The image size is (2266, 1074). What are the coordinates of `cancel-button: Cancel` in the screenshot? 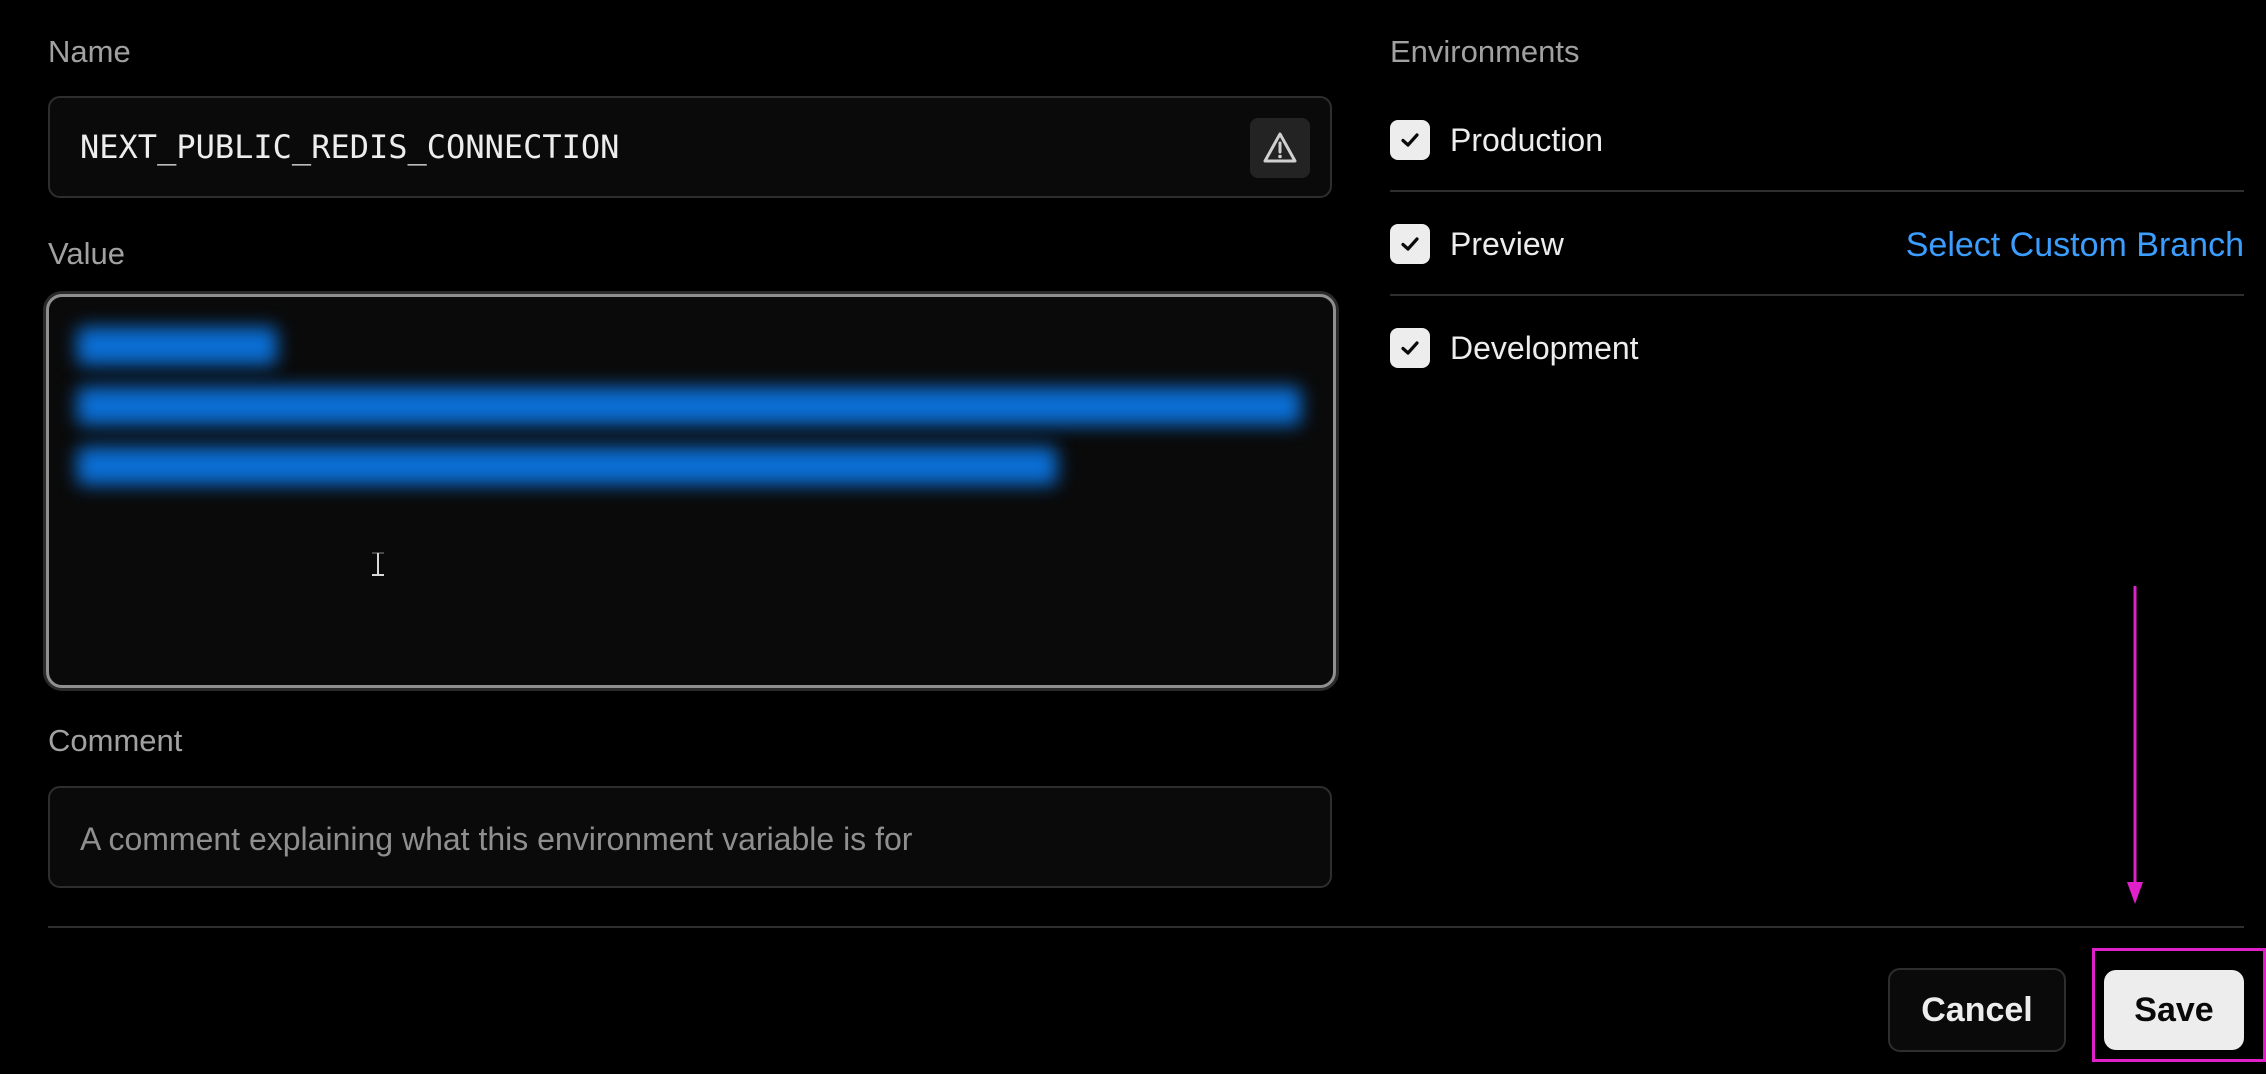 It's located at (1977, 1010).